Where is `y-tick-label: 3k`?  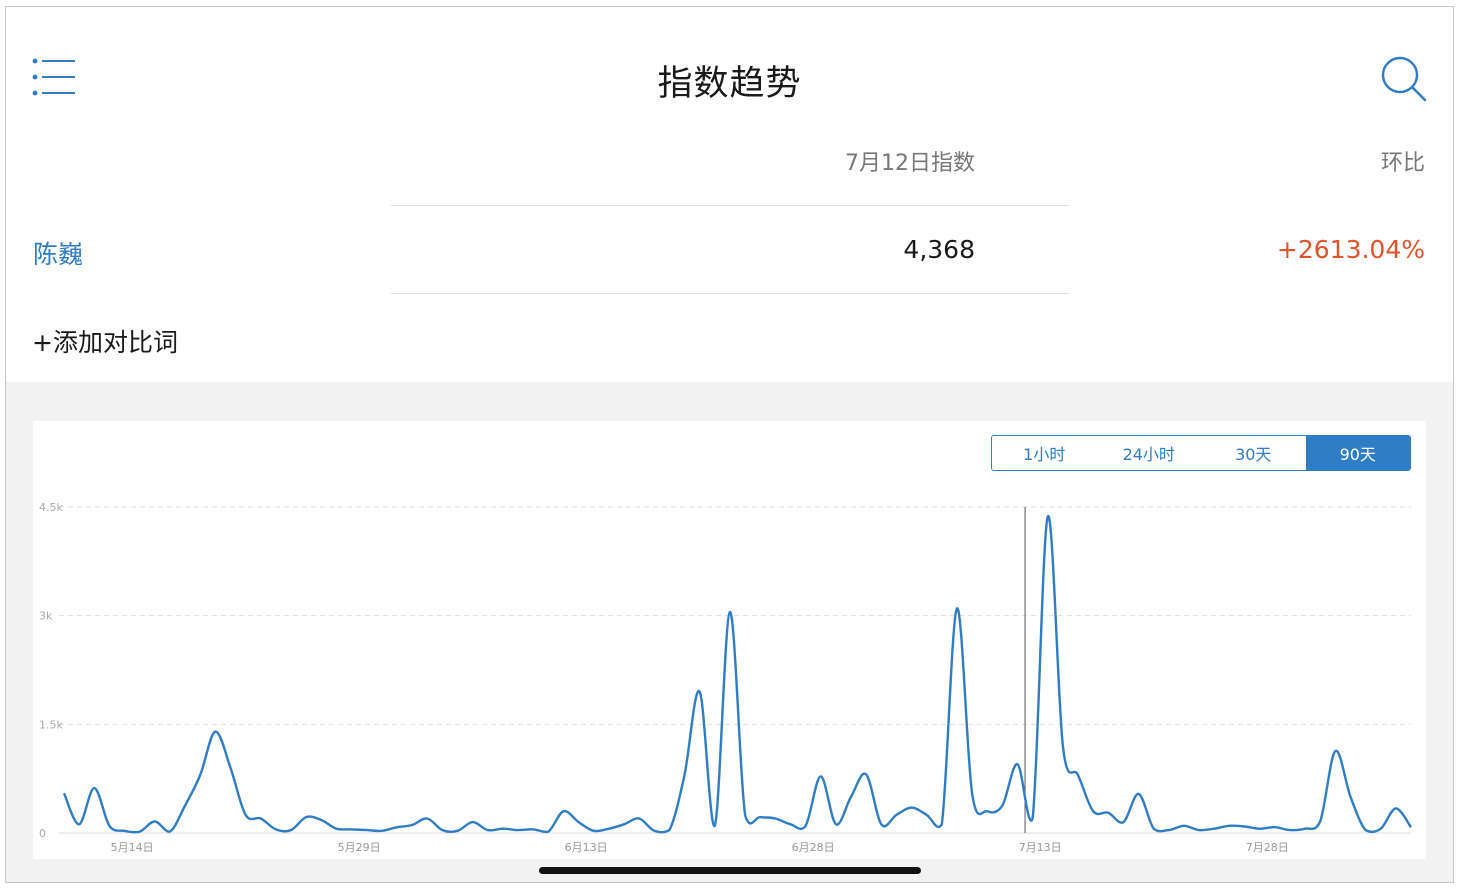
y-tick-label: 3k is located at coordinates (46, 616).